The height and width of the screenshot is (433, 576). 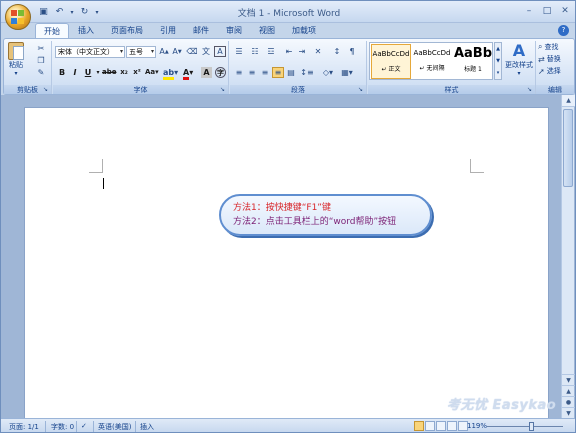 What do you see at coordinates (547, 10) in the screenshot?
I see `maximize-icon: □` at bounding box center [547, 10].